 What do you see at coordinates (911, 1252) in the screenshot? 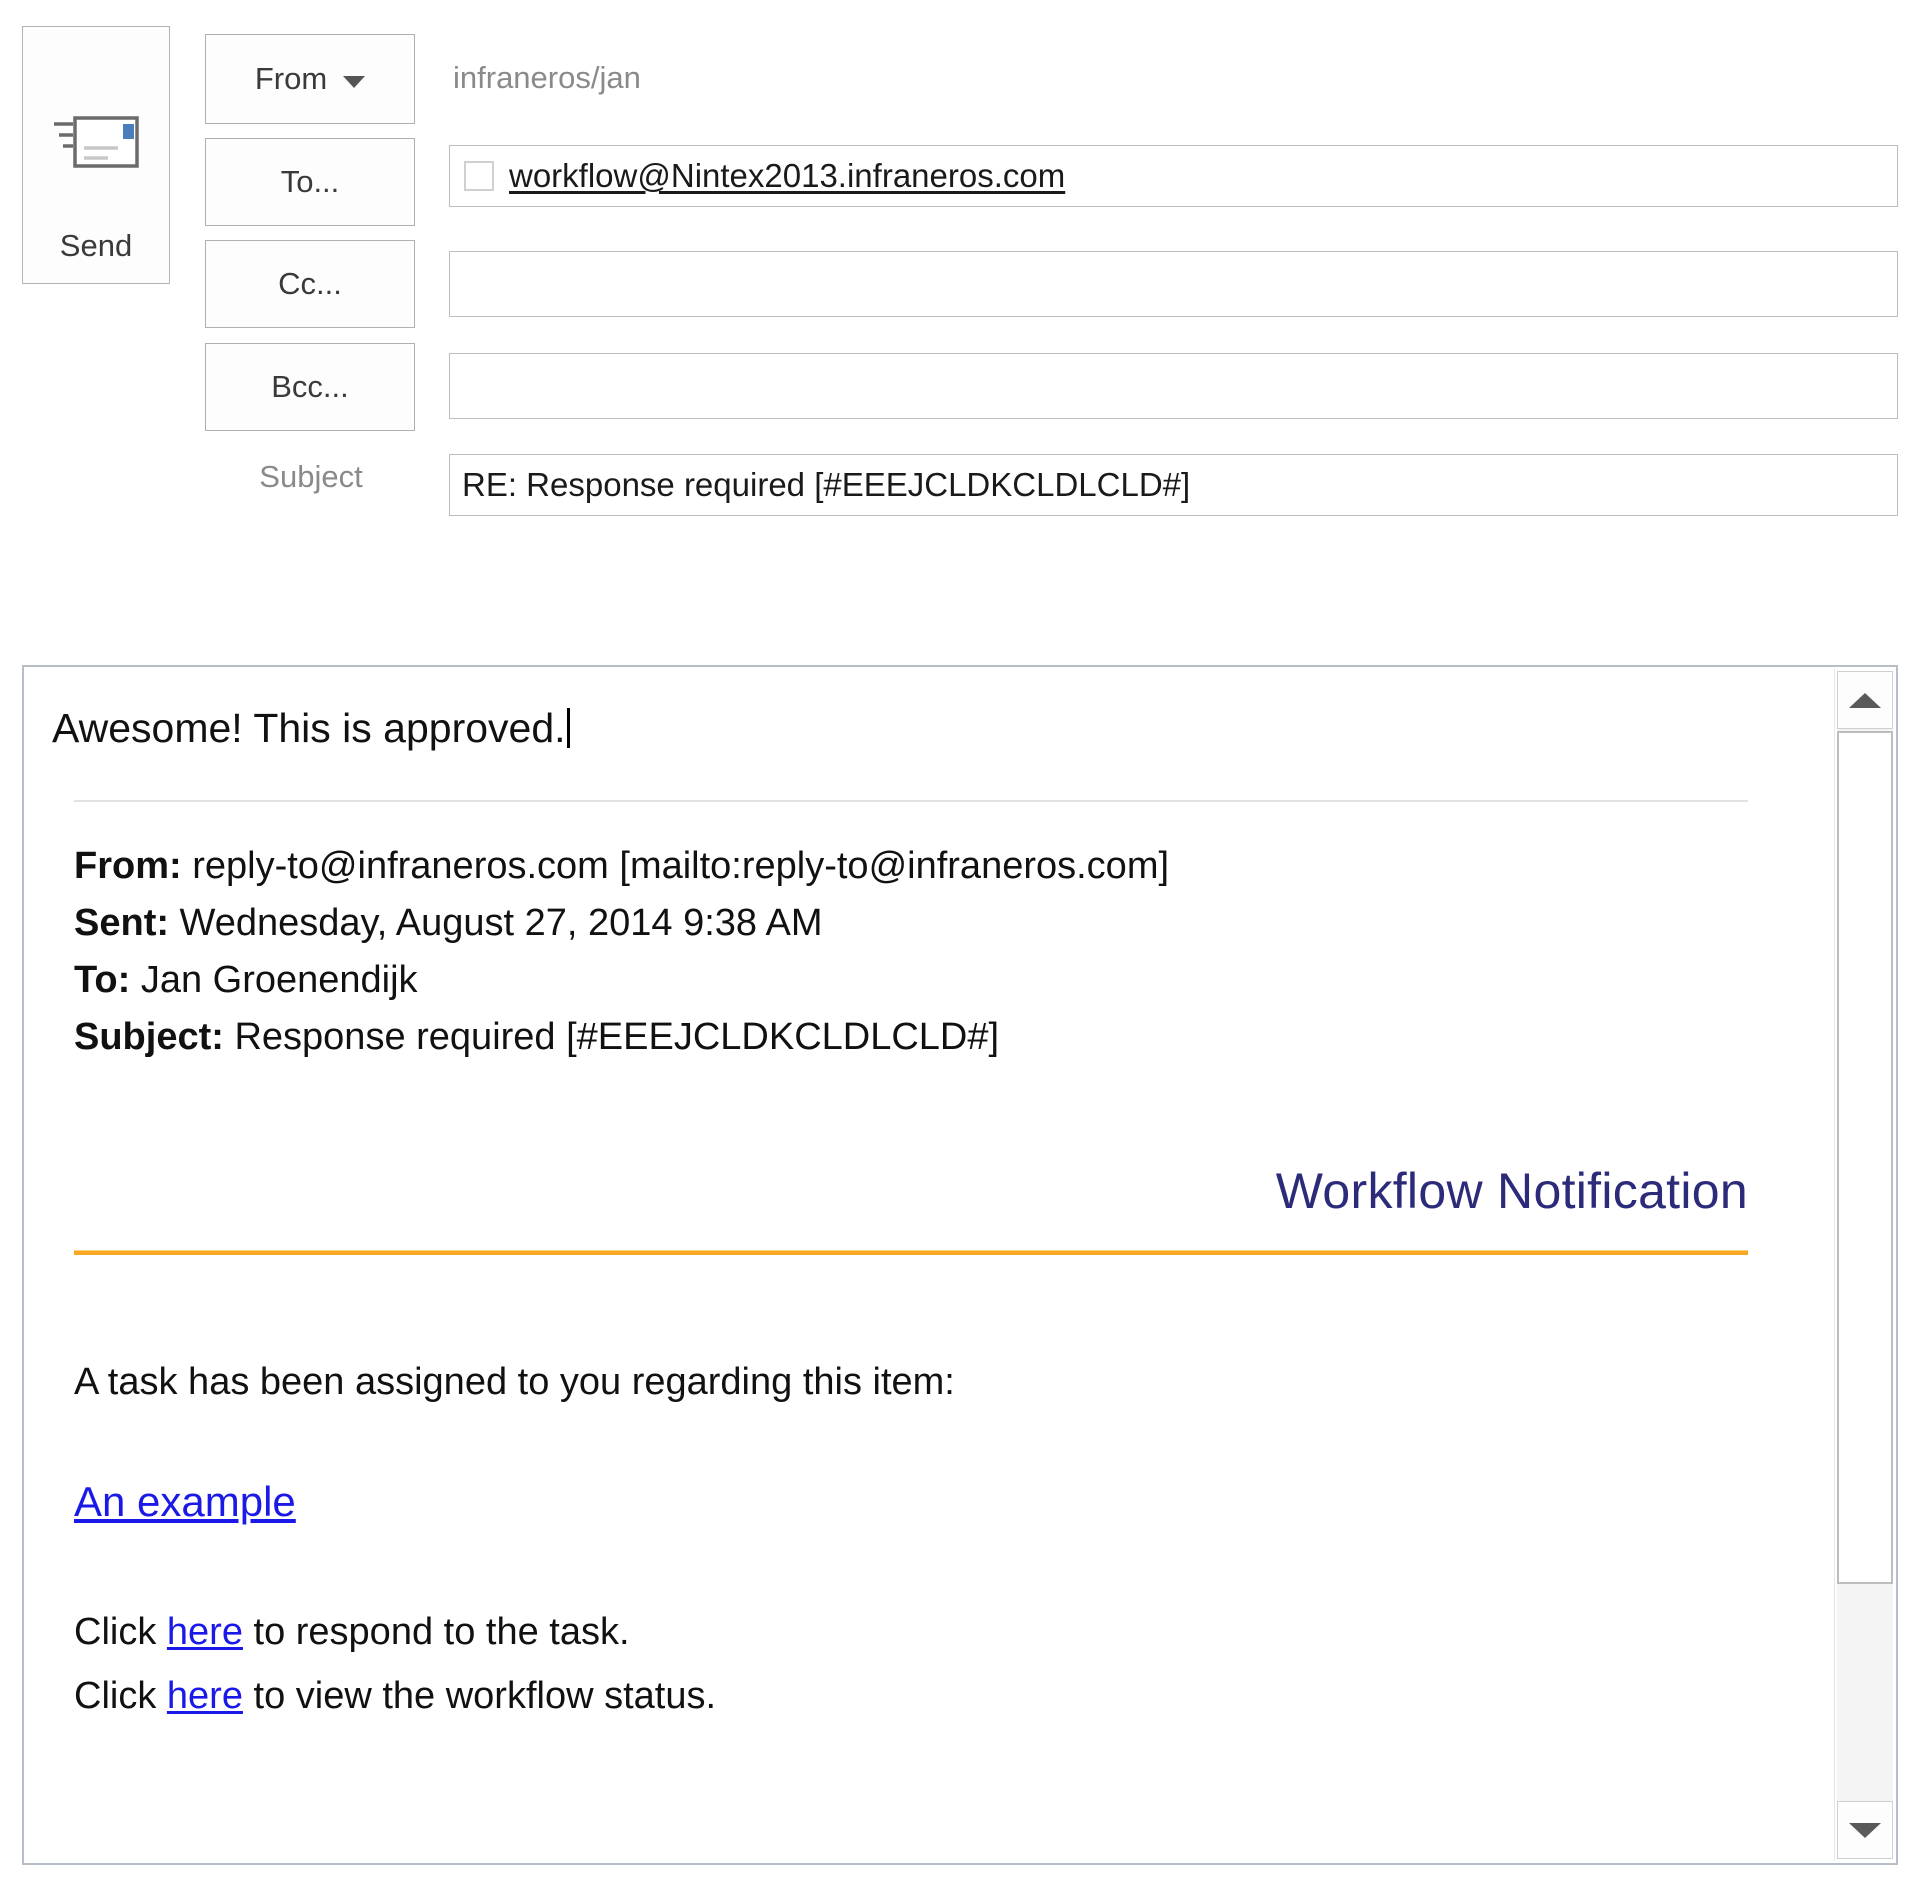
I see `orange-divider` at bounding box center [911, 1252].